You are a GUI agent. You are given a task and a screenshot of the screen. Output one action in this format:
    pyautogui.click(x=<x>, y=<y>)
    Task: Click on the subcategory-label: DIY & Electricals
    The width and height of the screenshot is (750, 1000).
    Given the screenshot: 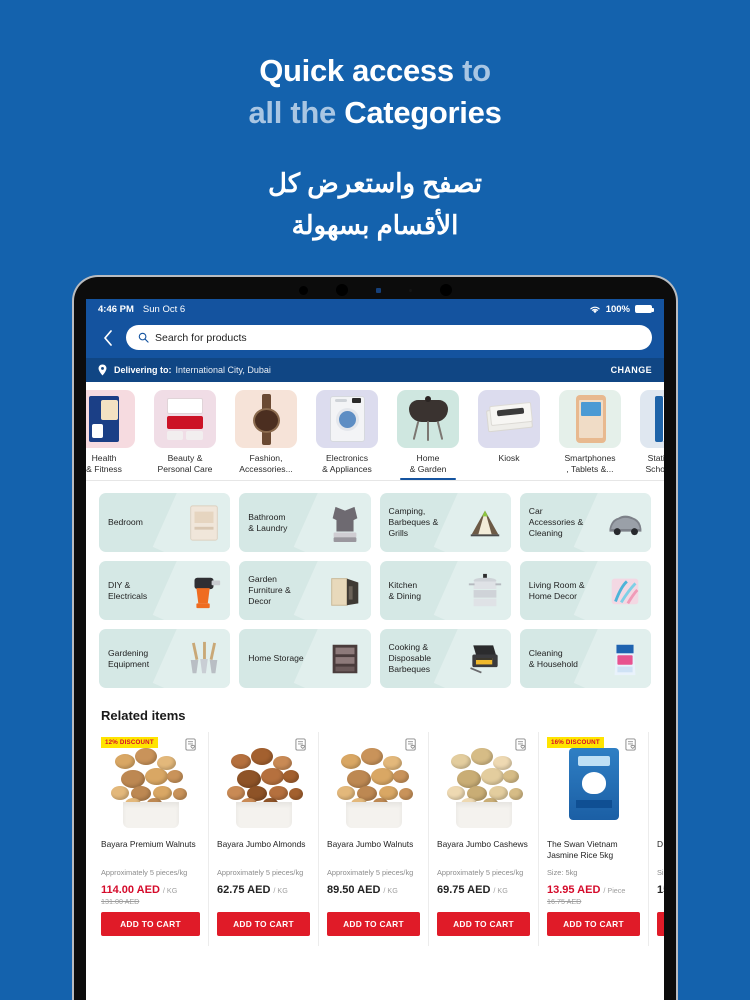 What is the action you would take?
    pyautogui.click(x=128, y=590)
    